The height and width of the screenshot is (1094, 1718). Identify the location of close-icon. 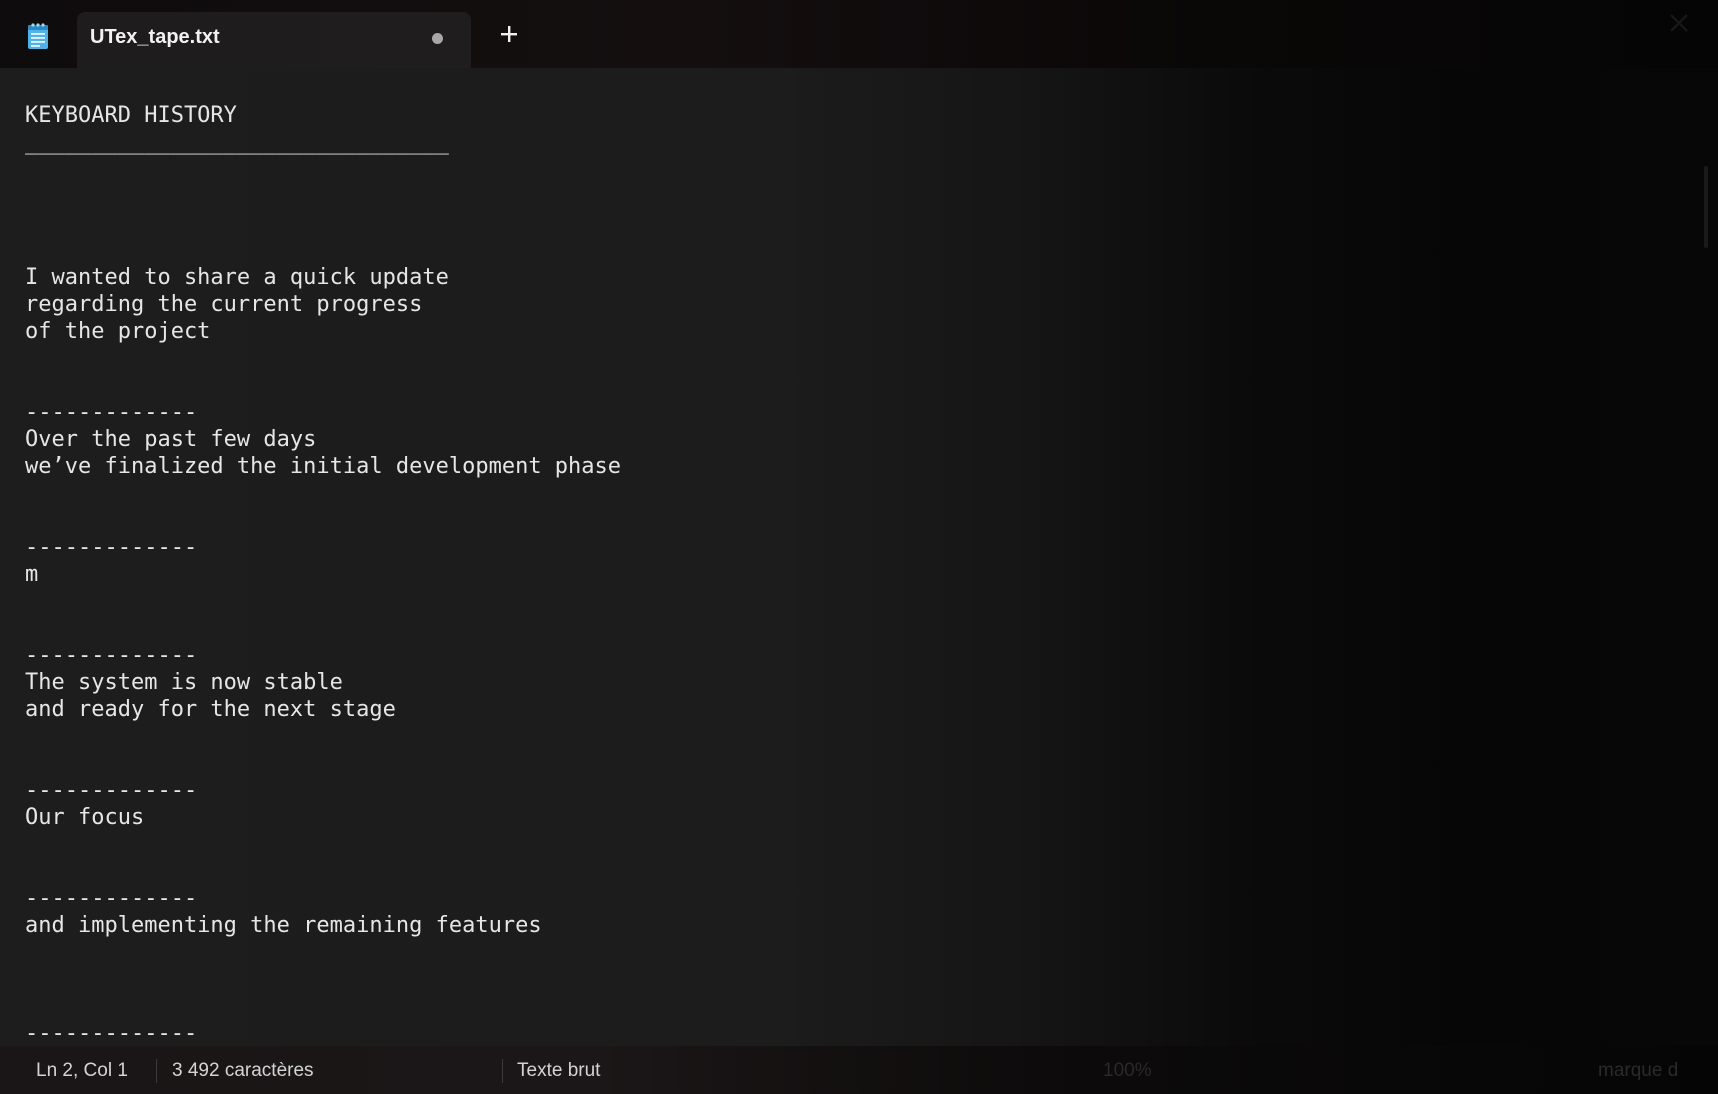
(1679, 23).